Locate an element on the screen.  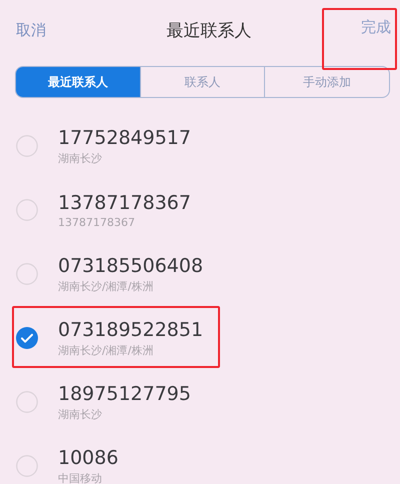
page-title: 最近联系人 is located at coordinates (209, 31).